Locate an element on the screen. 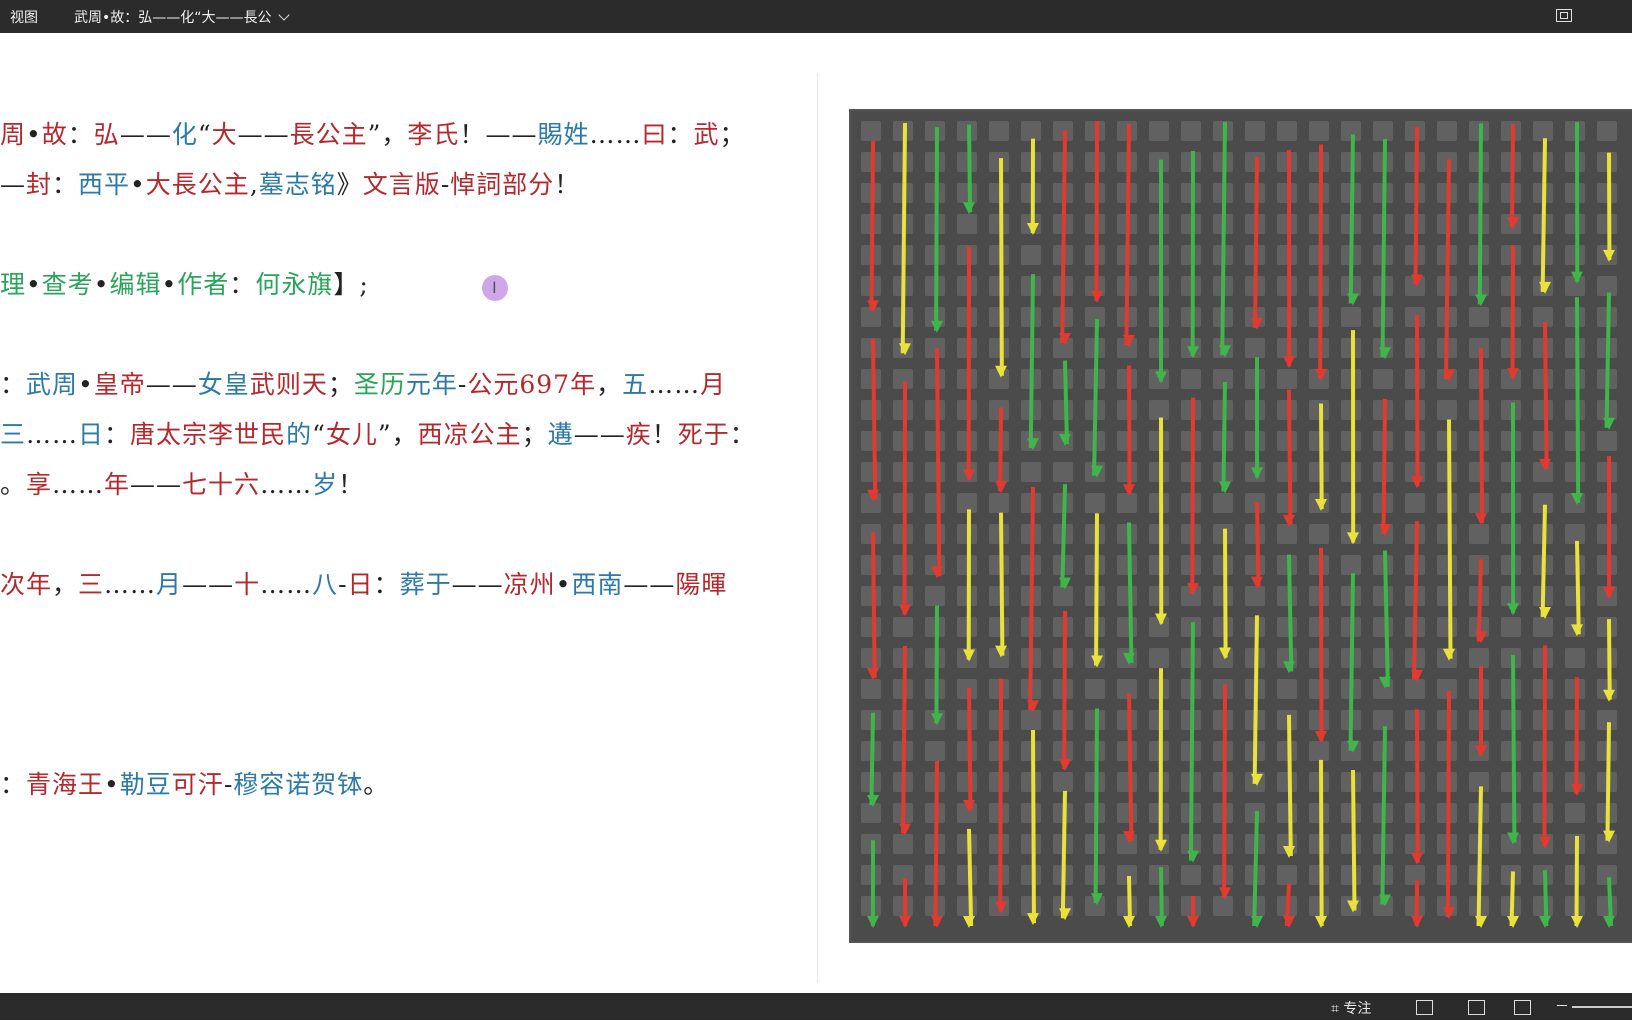 The width and height of the screenshot is (1632, 1020). document-line: ：青海王•勒豆可汗-穆容诺贺钵。 is located at coordinates (194, 783).